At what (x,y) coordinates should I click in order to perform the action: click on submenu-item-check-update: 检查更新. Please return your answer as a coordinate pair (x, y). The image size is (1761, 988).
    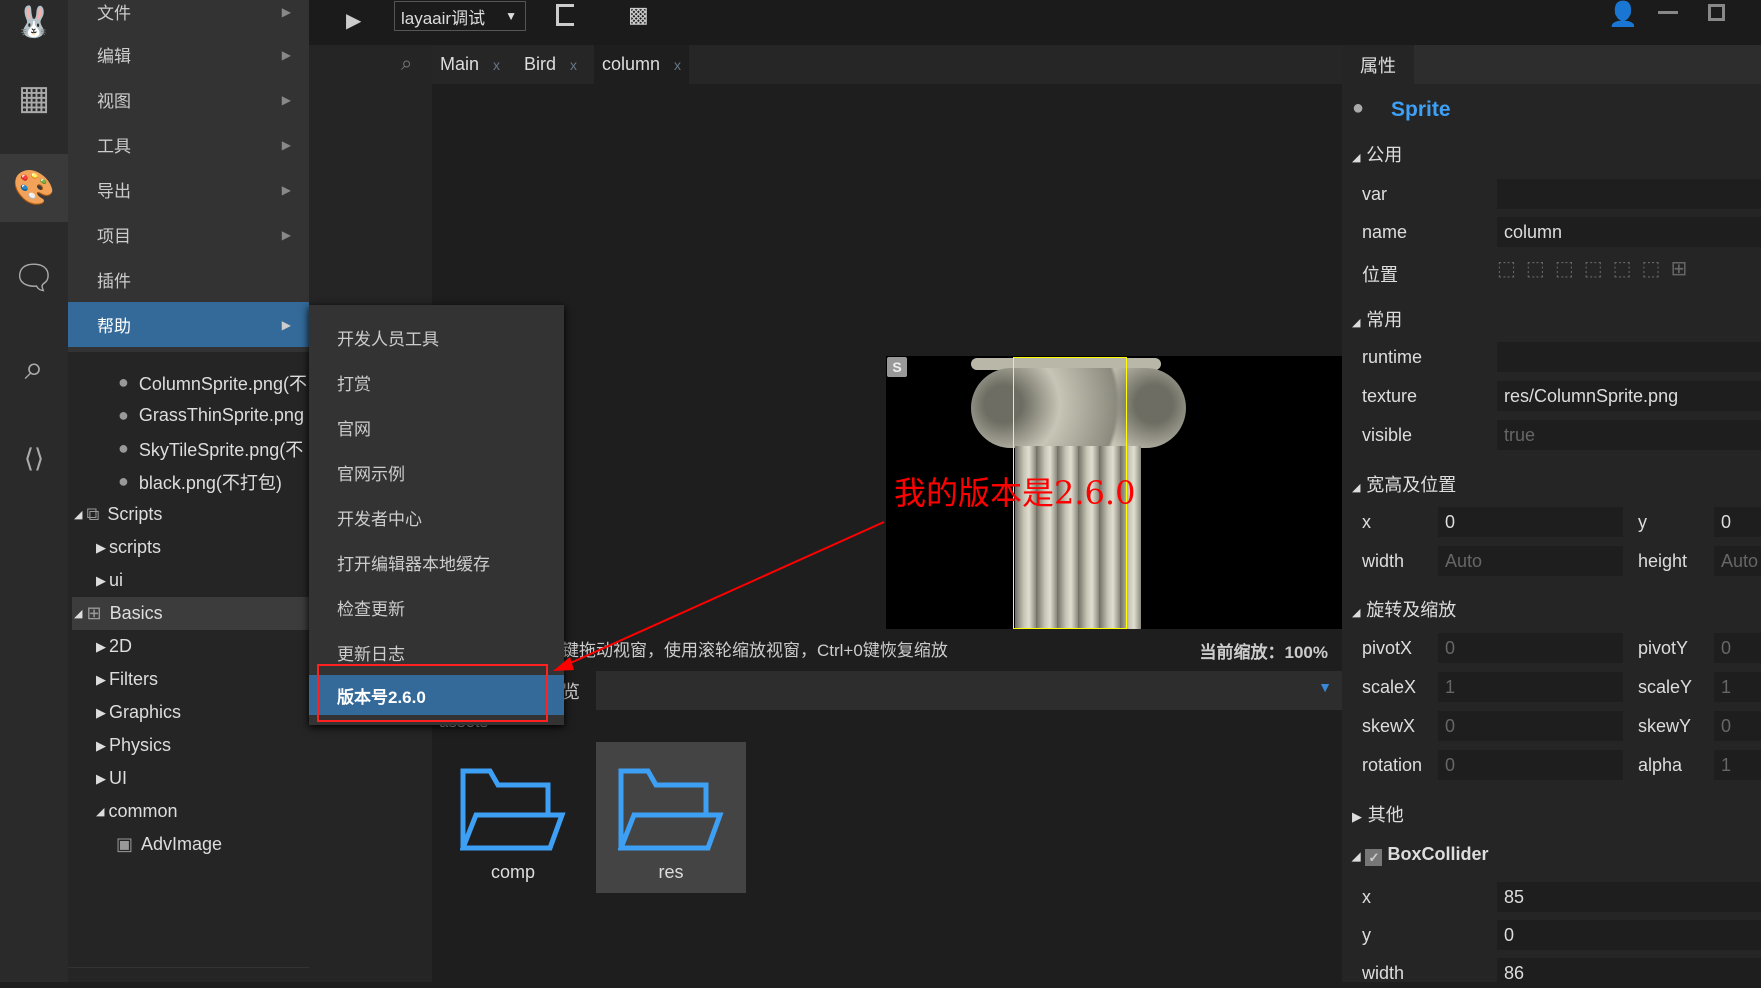
    Looking at the image, I should click on (436, 607).